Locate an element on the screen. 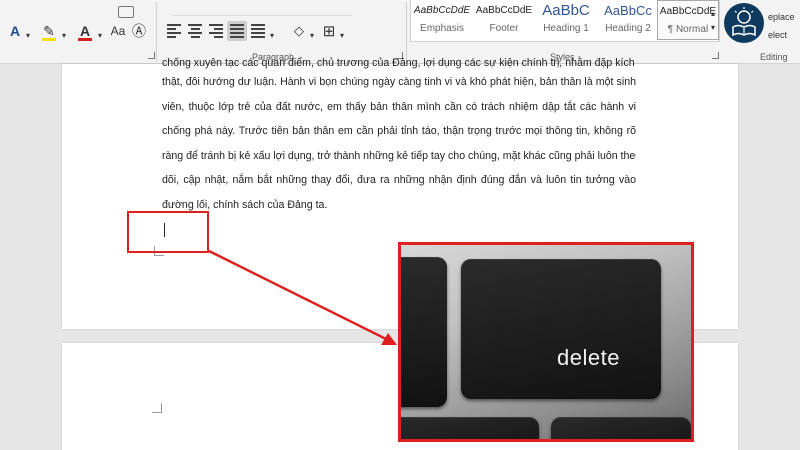  delete-key: delete is located at coordinates (561, 329).